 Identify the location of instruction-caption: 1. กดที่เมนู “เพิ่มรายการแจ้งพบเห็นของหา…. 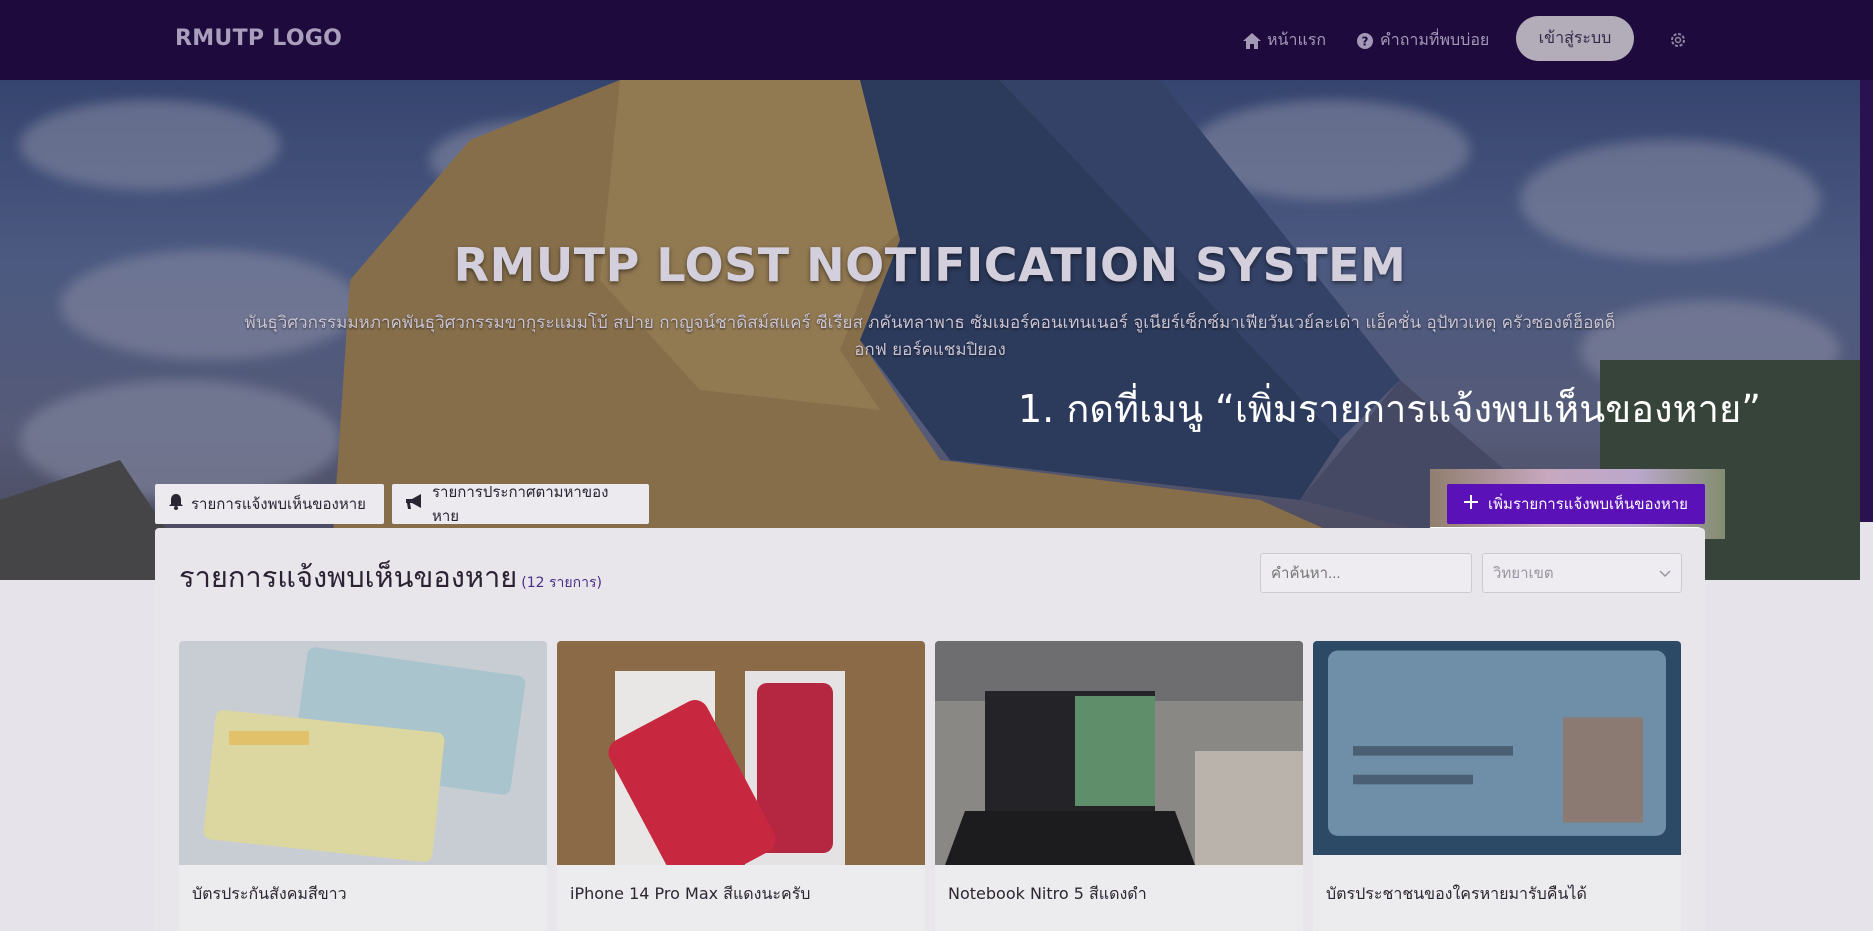
(1389, 409).